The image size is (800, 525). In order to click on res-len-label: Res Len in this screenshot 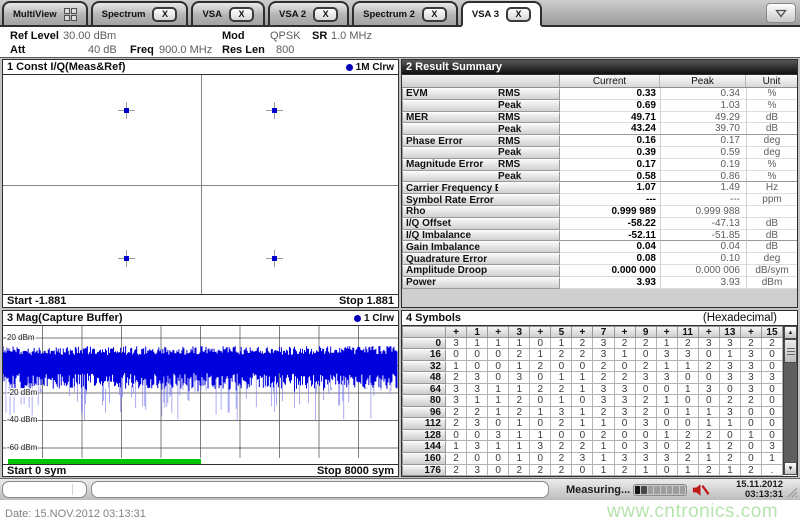, I will do `click(243, 50)`.